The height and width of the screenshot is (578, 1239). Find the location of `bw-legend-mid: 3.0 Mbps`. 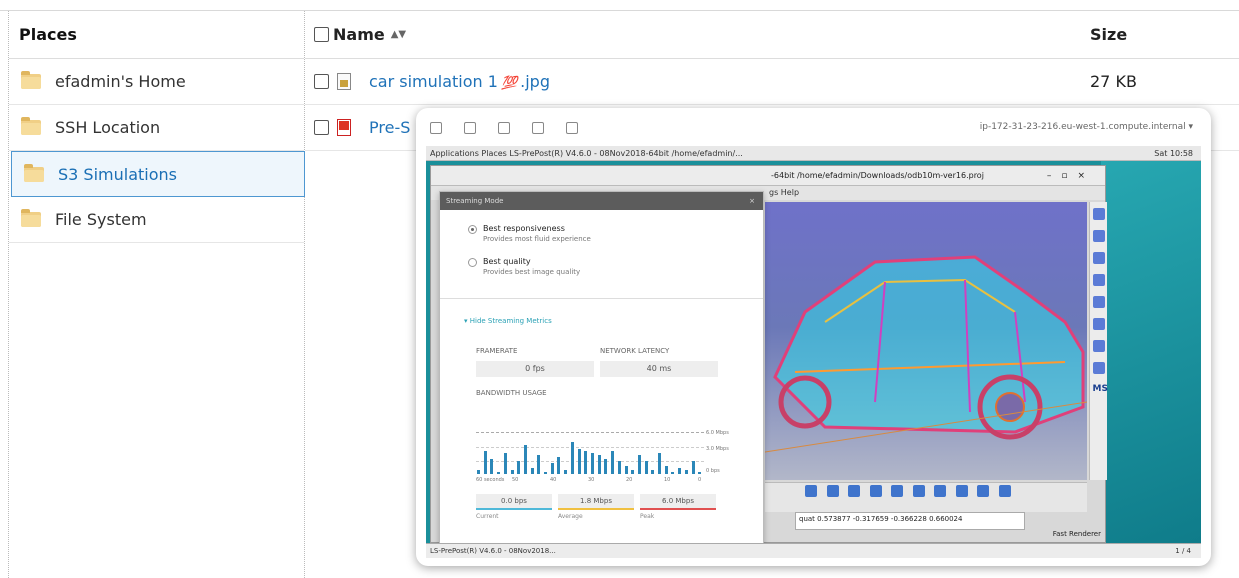

bw-legend-mid: 3.0 Mbps is located at coordinates (717, 449).